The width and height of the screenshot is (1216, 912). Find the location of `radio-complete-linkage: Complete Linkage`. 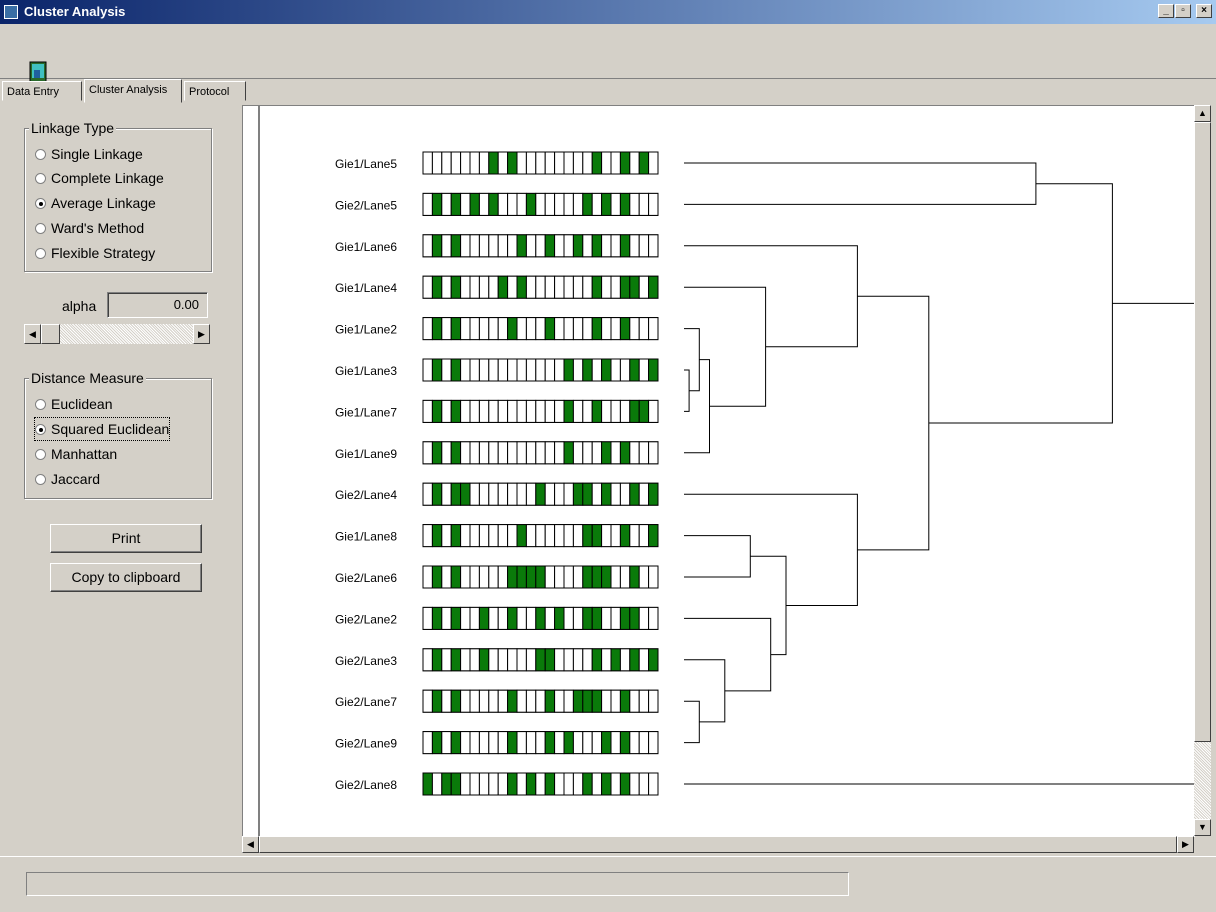

radio-complete-linkage: Complete Linkage is located at coordinates (99, 178).